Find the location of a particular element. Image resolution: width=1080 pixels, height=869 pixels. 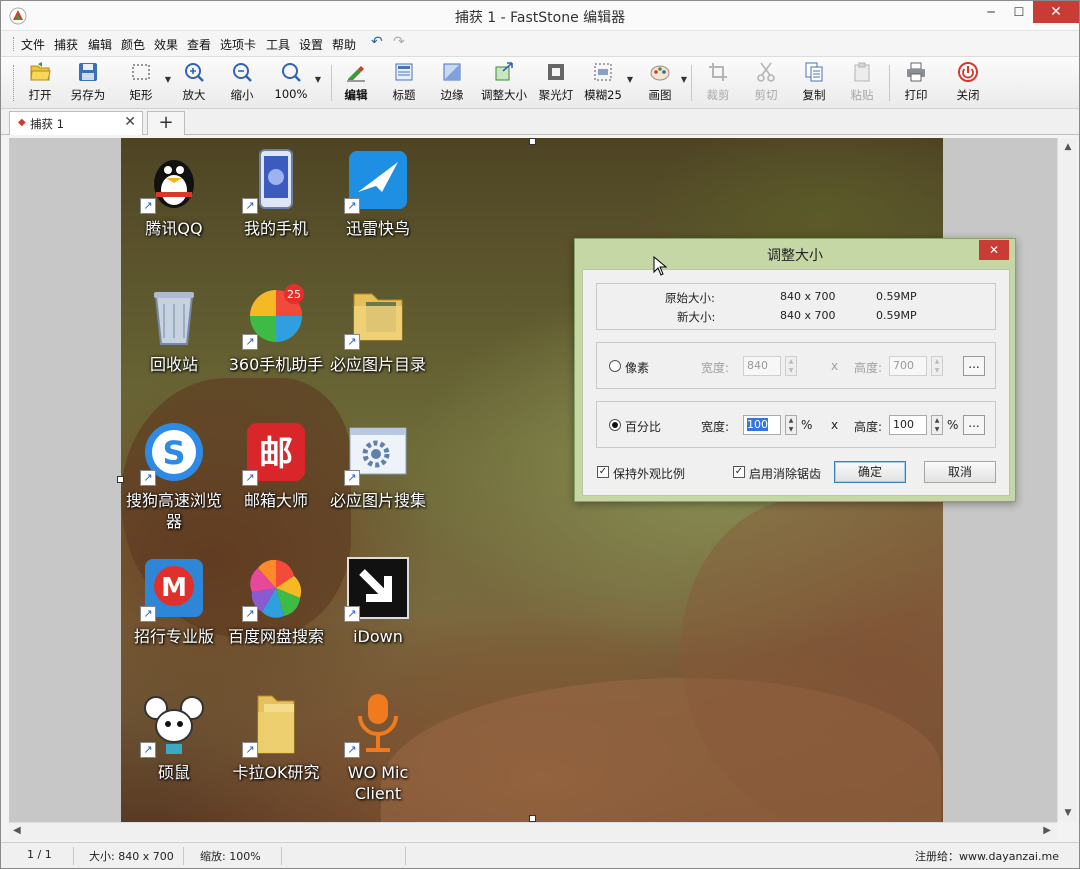

scroll-right-icon: ▶ is located at coordinates (1047, 830).